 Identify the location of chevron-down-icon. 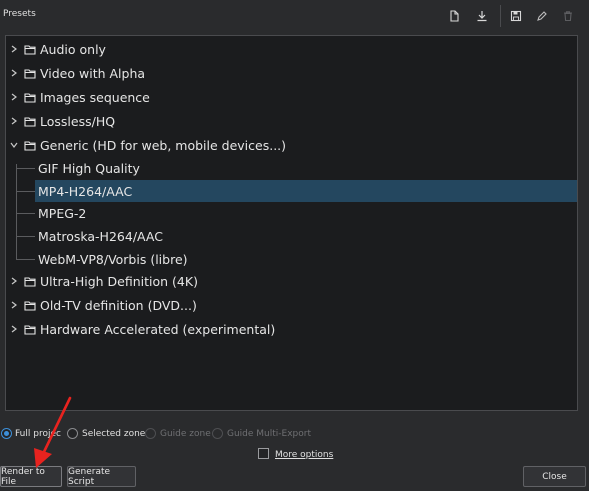
(14, 145).